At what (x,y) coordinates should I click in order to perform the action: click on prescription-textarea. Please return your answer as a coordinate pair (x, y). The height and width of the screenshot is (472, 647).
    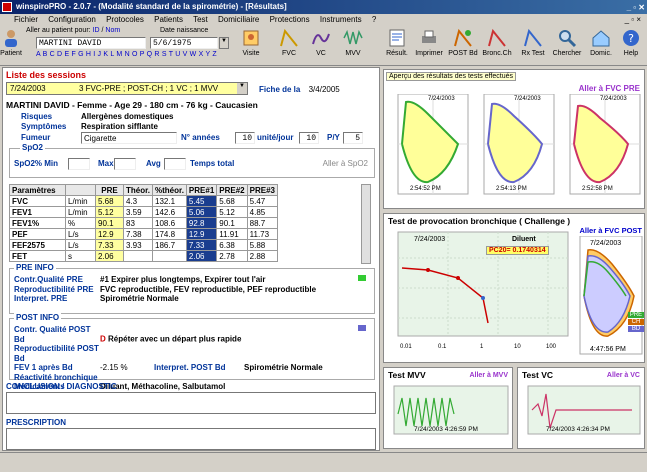
    Looking at the image, I should click on (191, 439).